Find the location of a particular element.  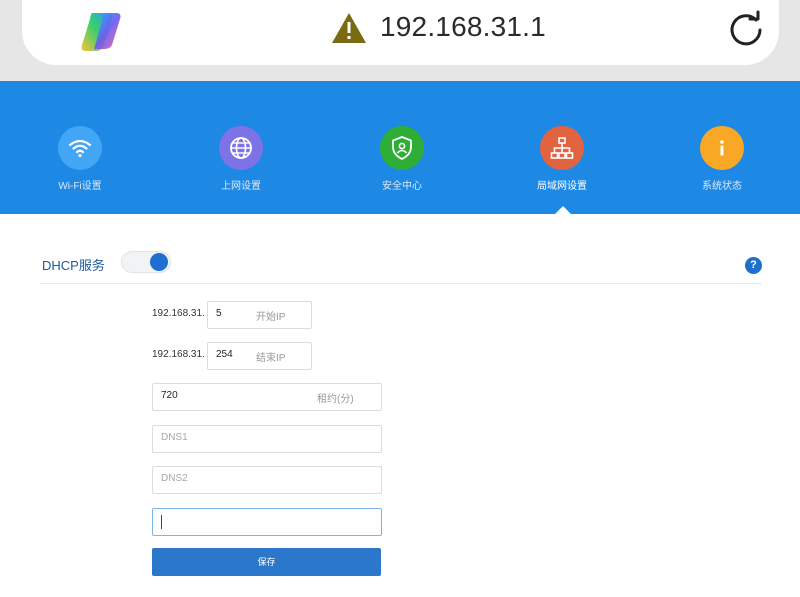

shield-icon is located at coordinates (402, 148).